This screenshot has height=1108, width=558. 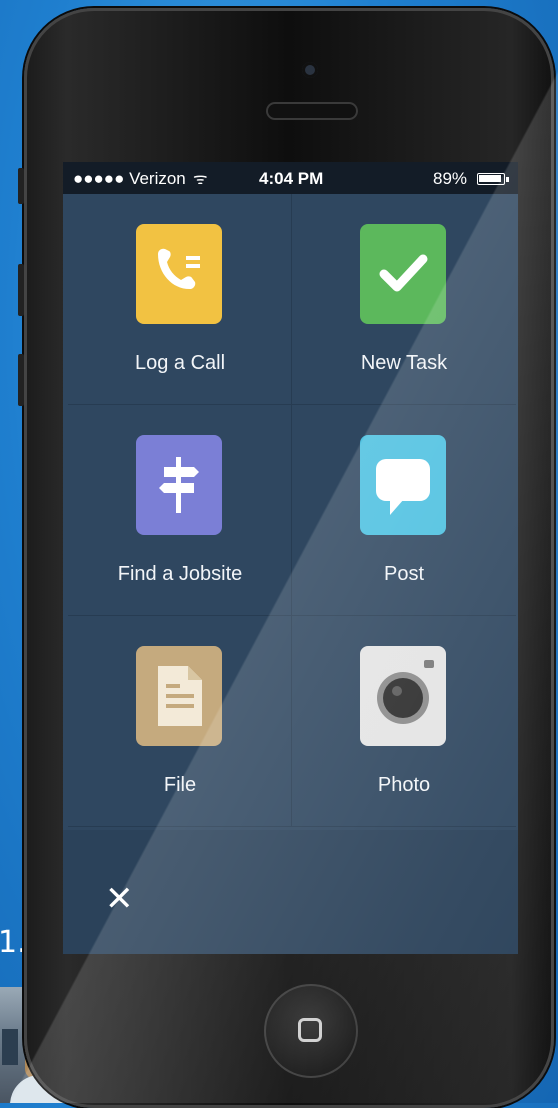 I want to click on battery-icon, so click(x=493, y=179).